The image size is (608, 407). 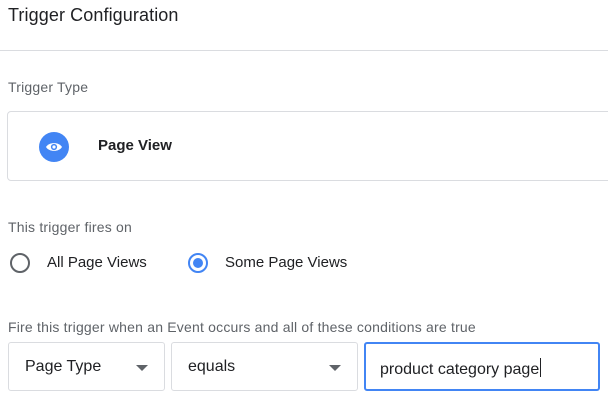 I want to click on condition-value-bound: product category page, so click(x=460, y=369).